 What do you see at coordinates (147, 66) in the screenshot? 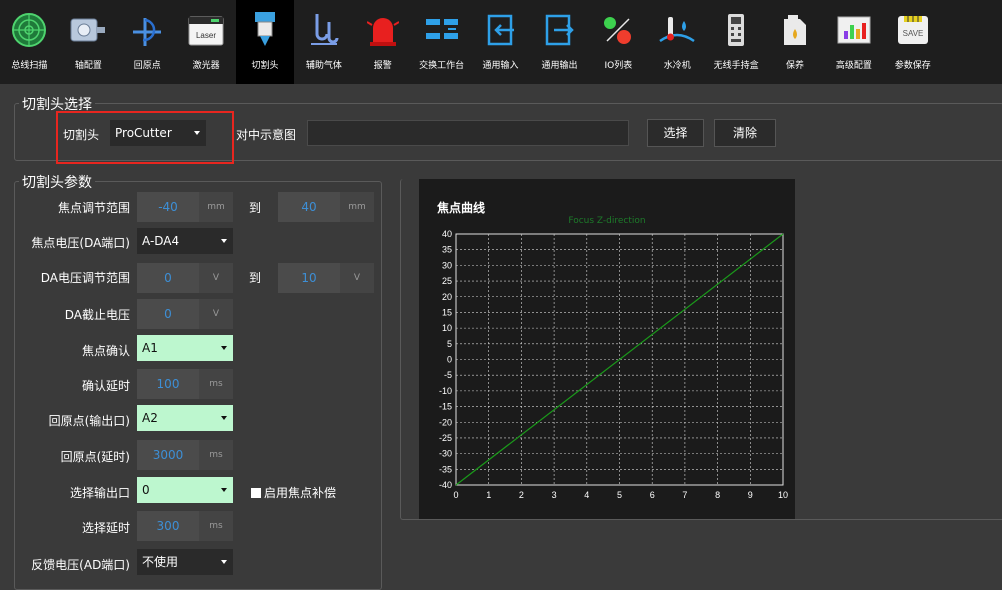
I see `toolbar-label: 回原点` at bounding box center [147, 66].